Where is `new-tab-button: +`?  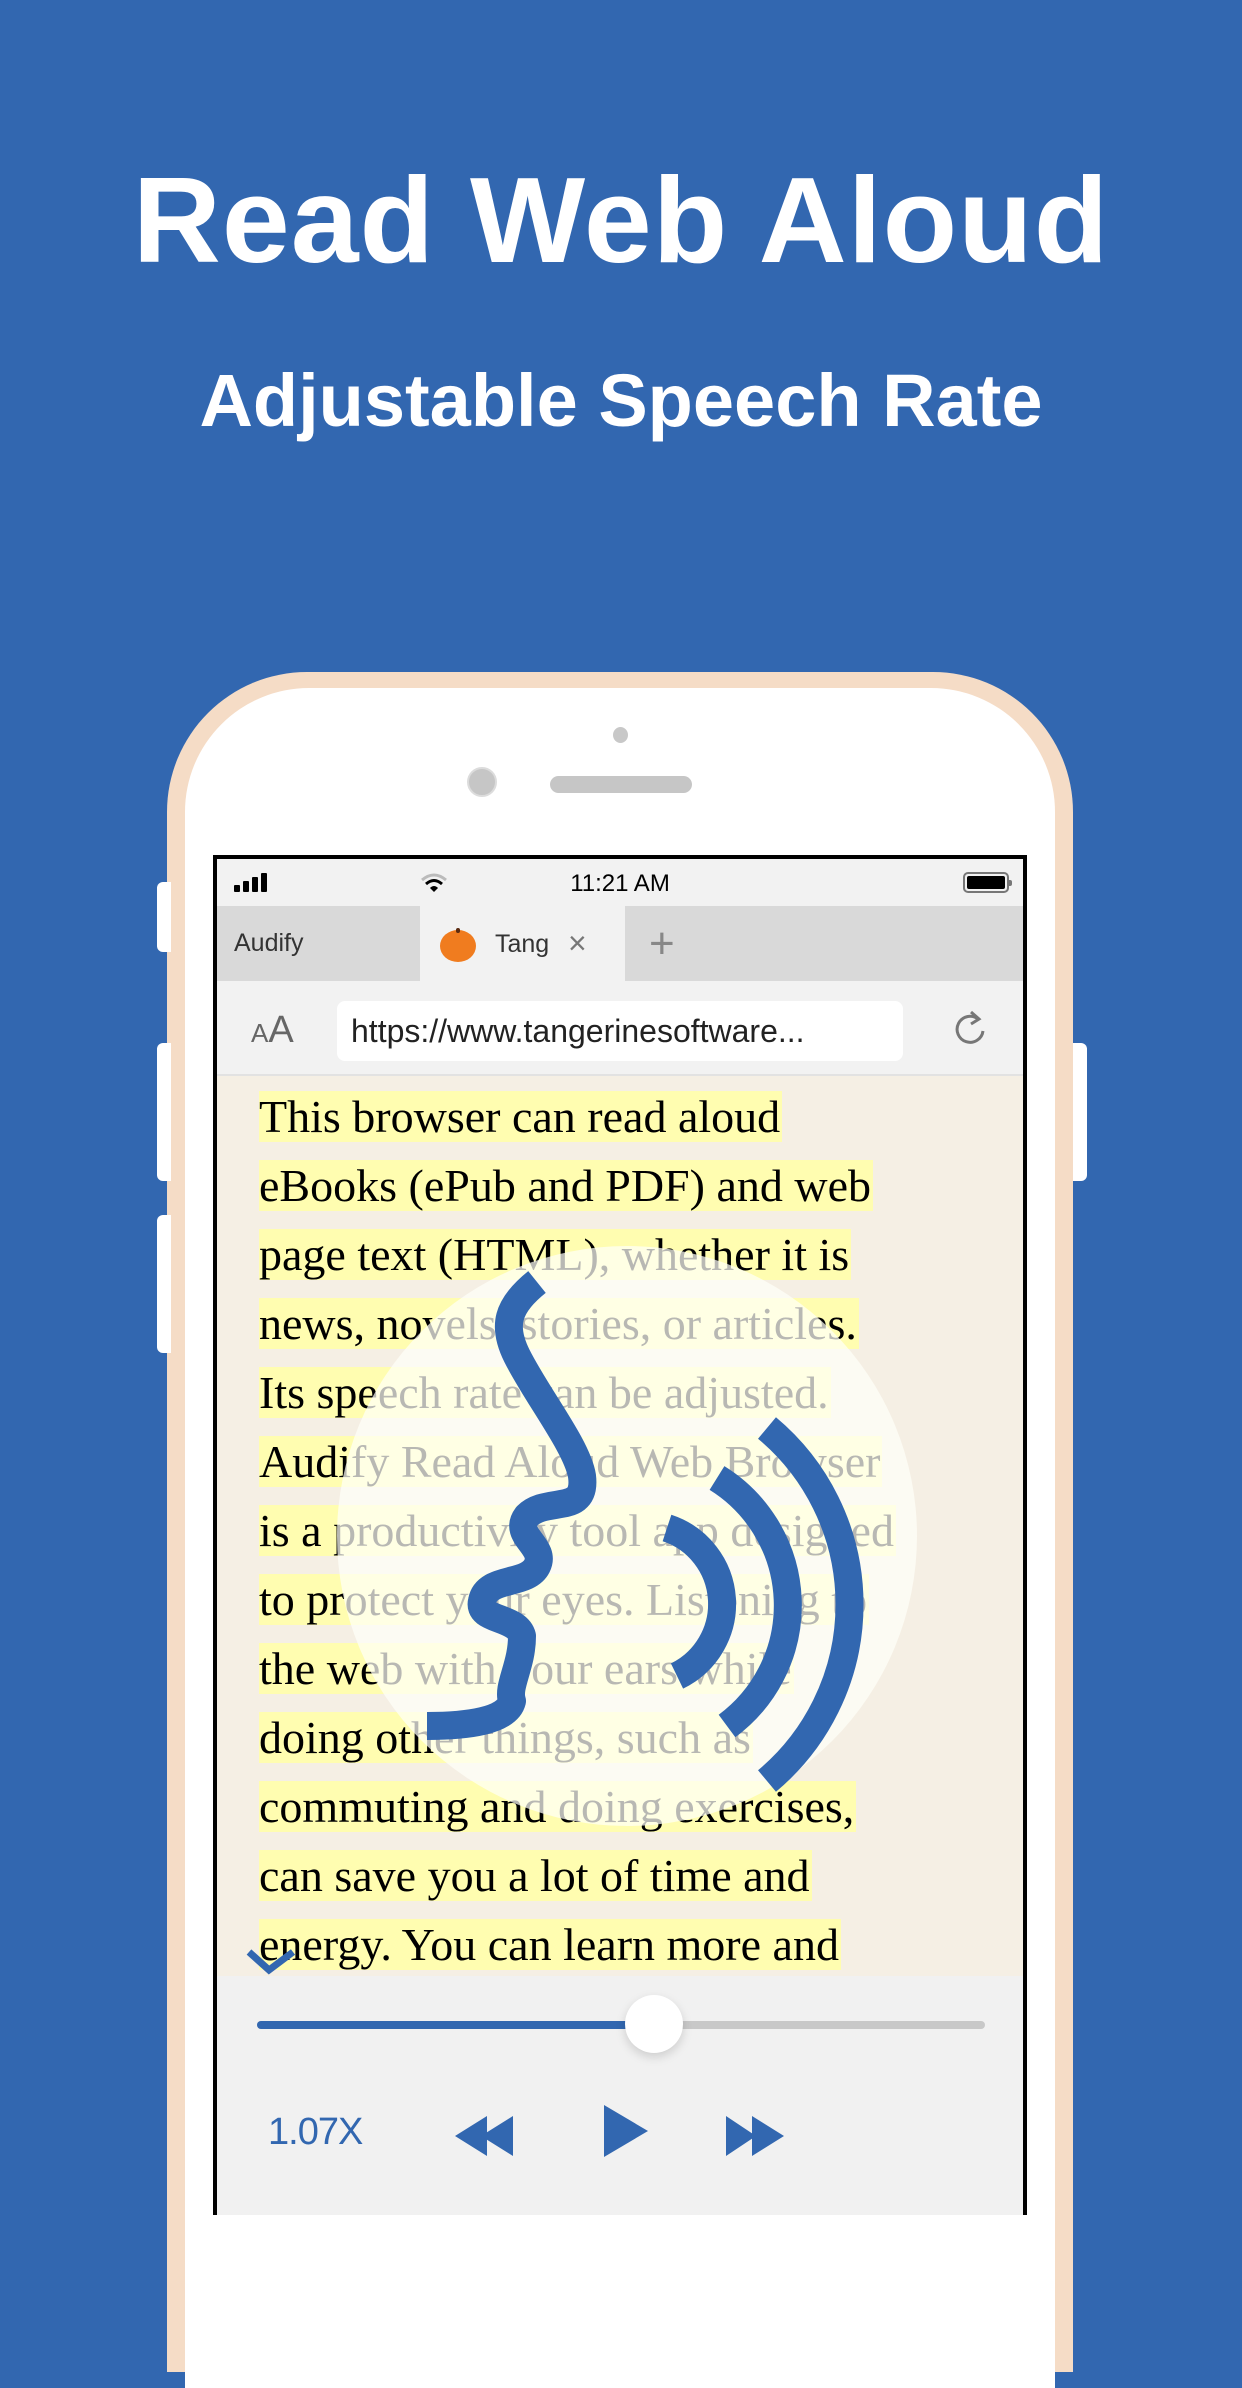
new-tab-button: + is located at coordinates (662, 944).